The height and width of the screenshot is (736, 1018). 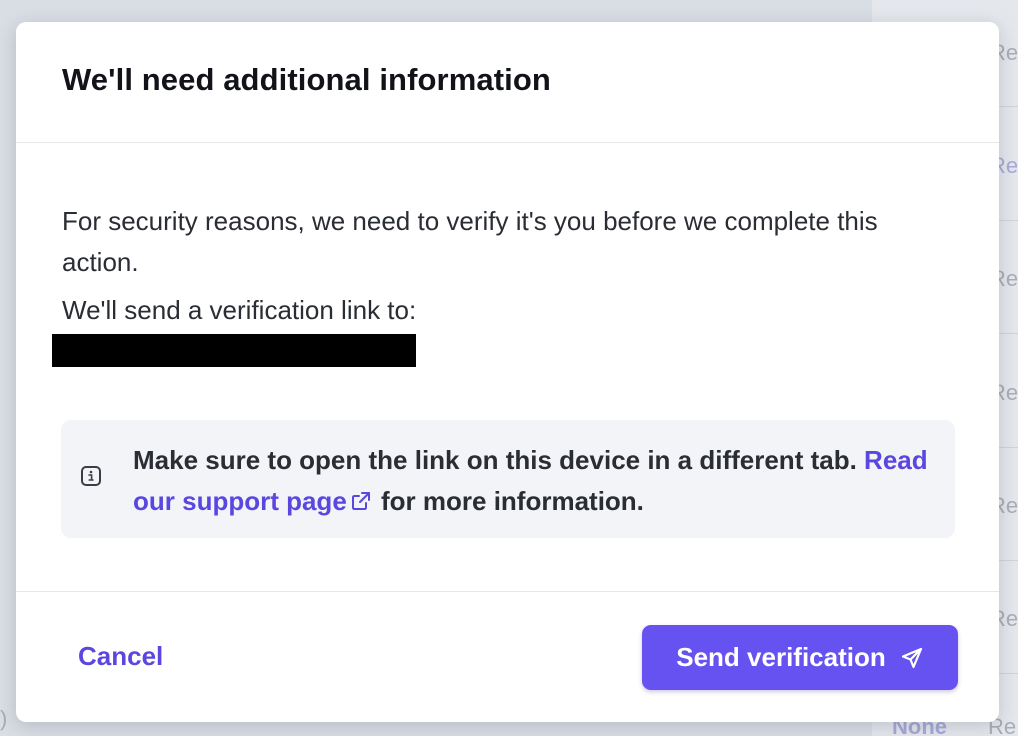 What do you see at coordinates (234, 350) in the screenshot?
I see `redacted-email` at bounding box center [234, 350].